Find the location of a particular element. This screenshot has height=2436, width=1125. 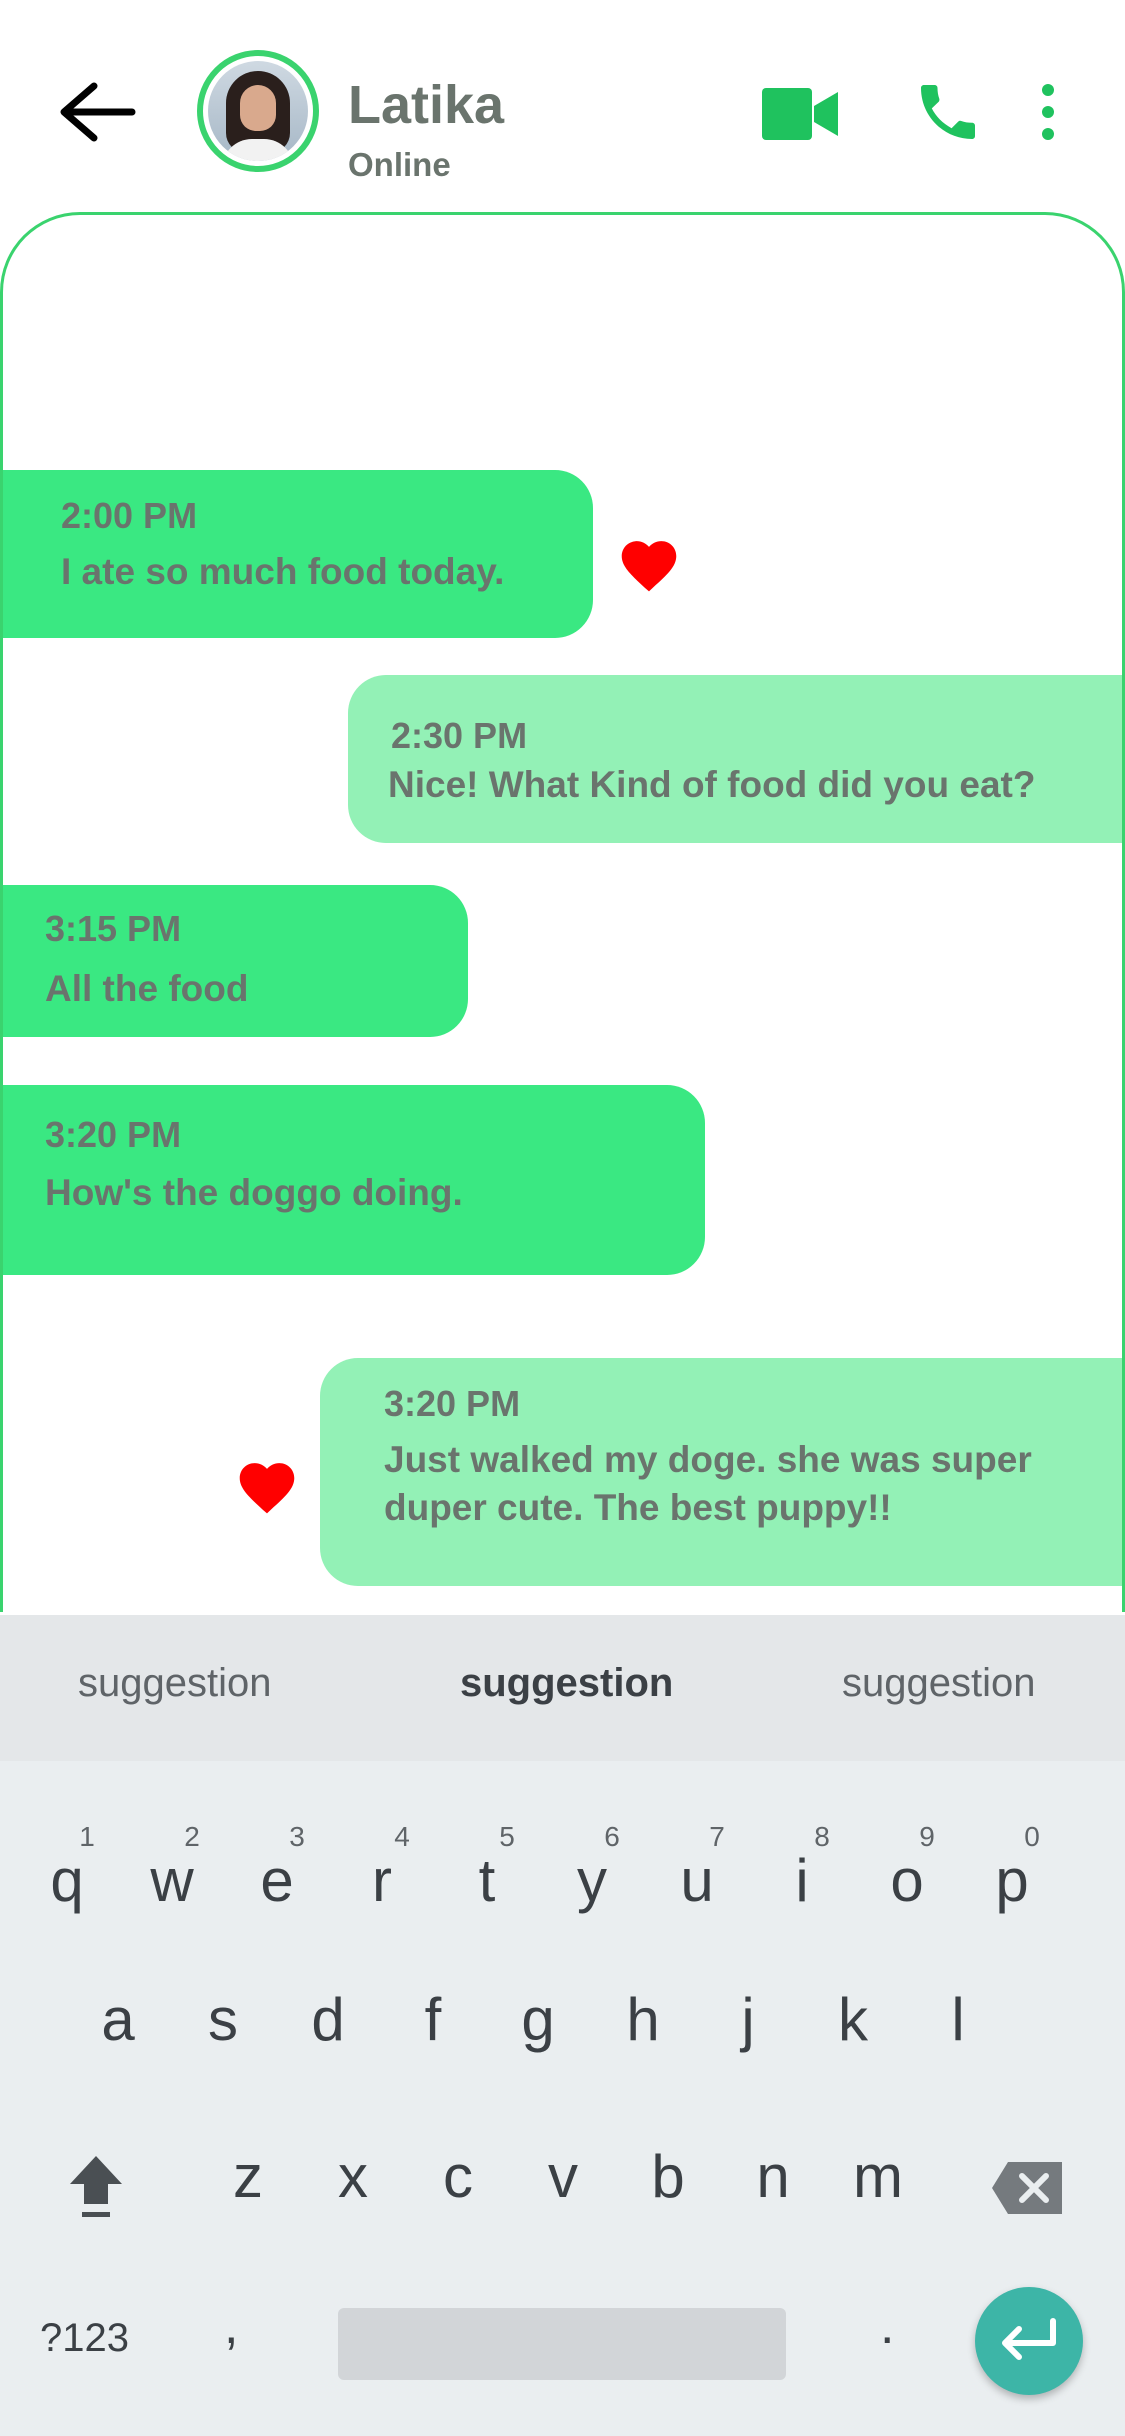

symbols-key: ?123 is located at coordinates (84, 2338).